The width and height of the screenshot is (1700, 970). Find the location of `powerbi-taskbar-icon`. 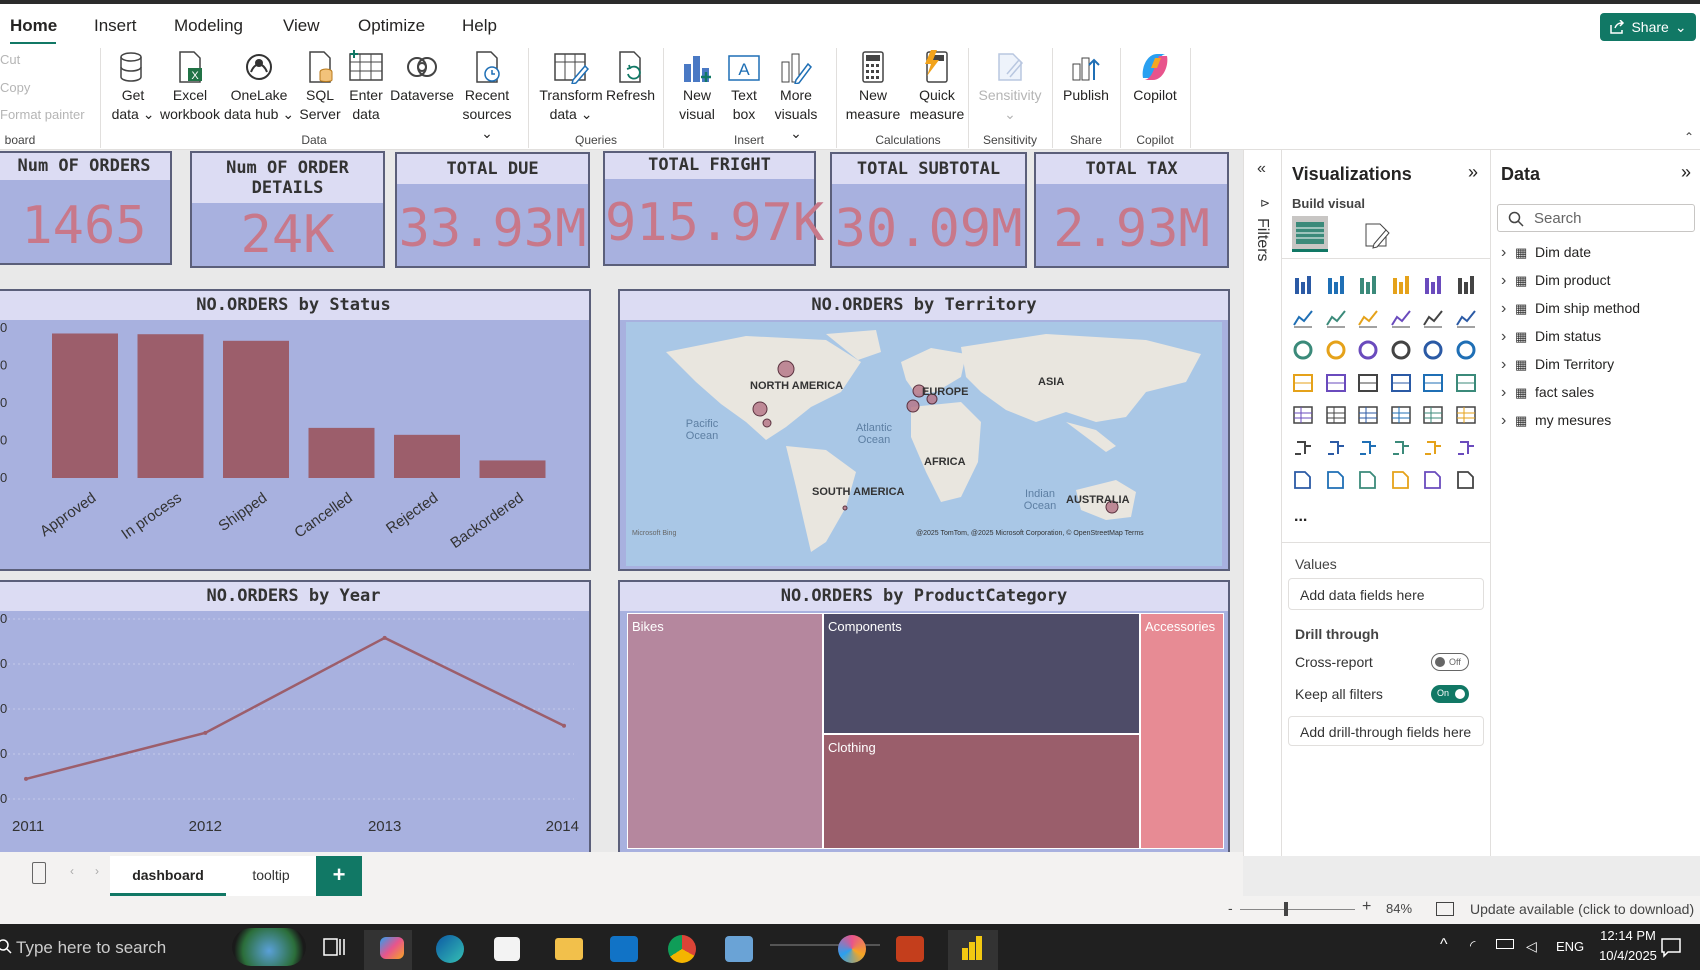

powerbi-taskbar-icon is located at coordinates (972, 949).